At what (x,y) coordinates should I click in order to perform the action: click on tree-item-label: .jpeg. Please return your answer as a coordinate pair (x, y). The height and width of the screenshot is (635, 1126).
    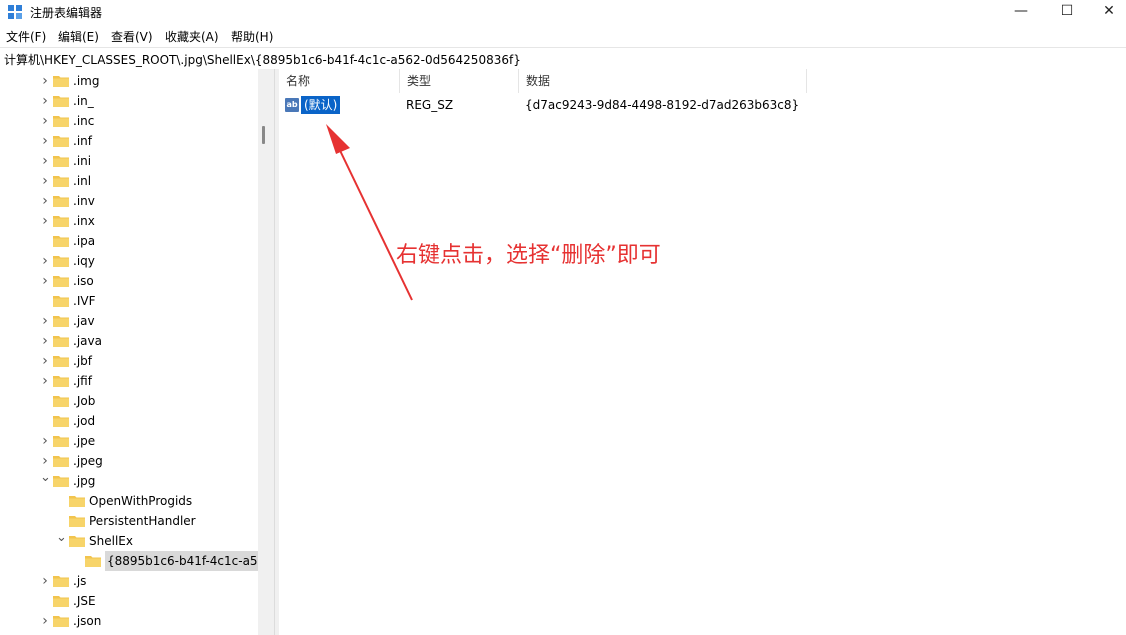
    Looking at the image, I should click on (88, 461).